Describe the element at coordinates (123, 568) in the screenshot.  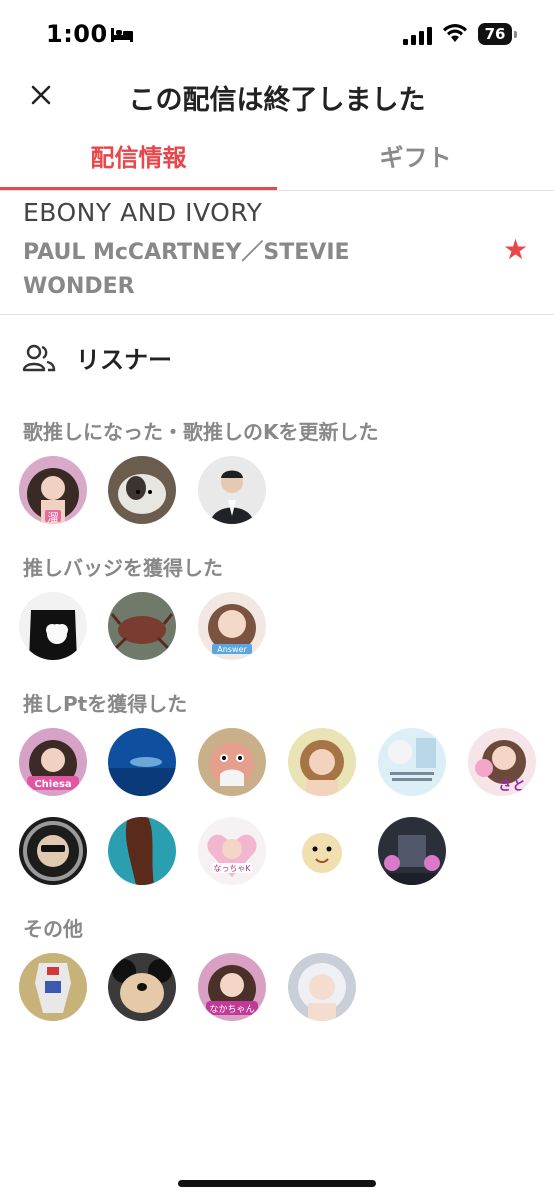
I see `section-label-oshi-badge: 推しバッジを獲得した` at that location.